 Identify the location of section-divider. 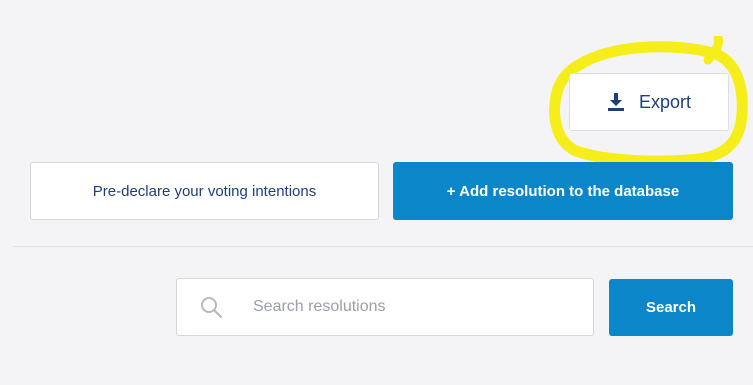
(383, 246).